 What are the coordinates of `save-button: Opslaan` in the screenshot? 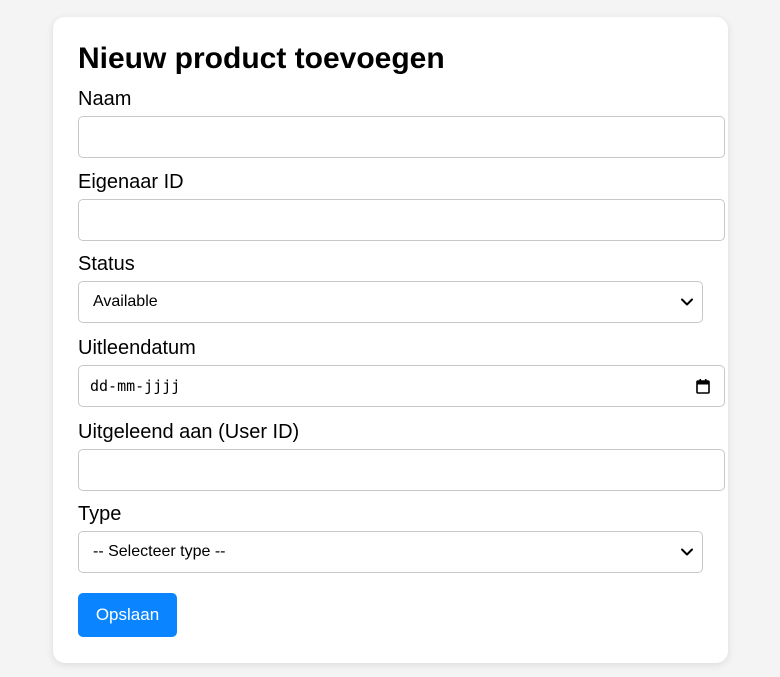 It's located at (127, 615).